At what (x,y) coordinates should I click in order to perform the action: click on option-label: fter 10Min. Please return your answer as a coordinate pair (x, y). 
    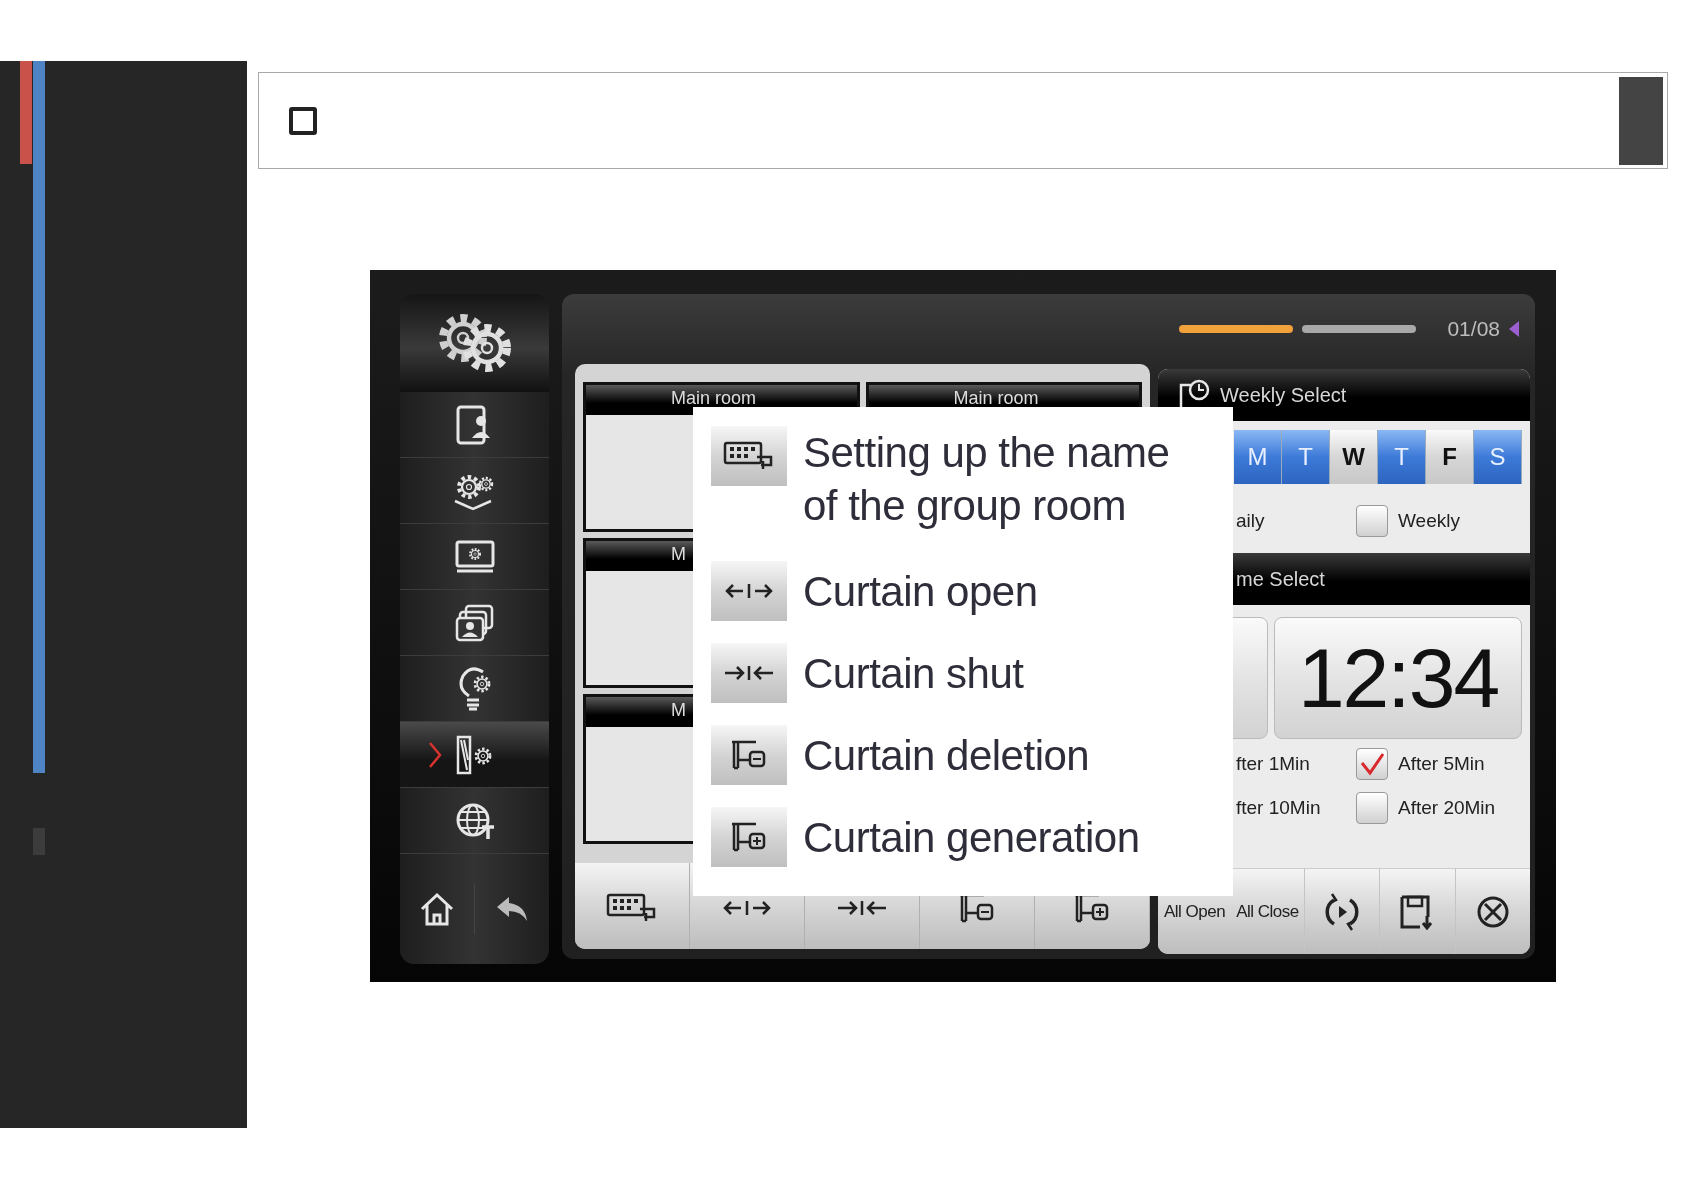
    Looking at the image, I should click on (1278, 808).